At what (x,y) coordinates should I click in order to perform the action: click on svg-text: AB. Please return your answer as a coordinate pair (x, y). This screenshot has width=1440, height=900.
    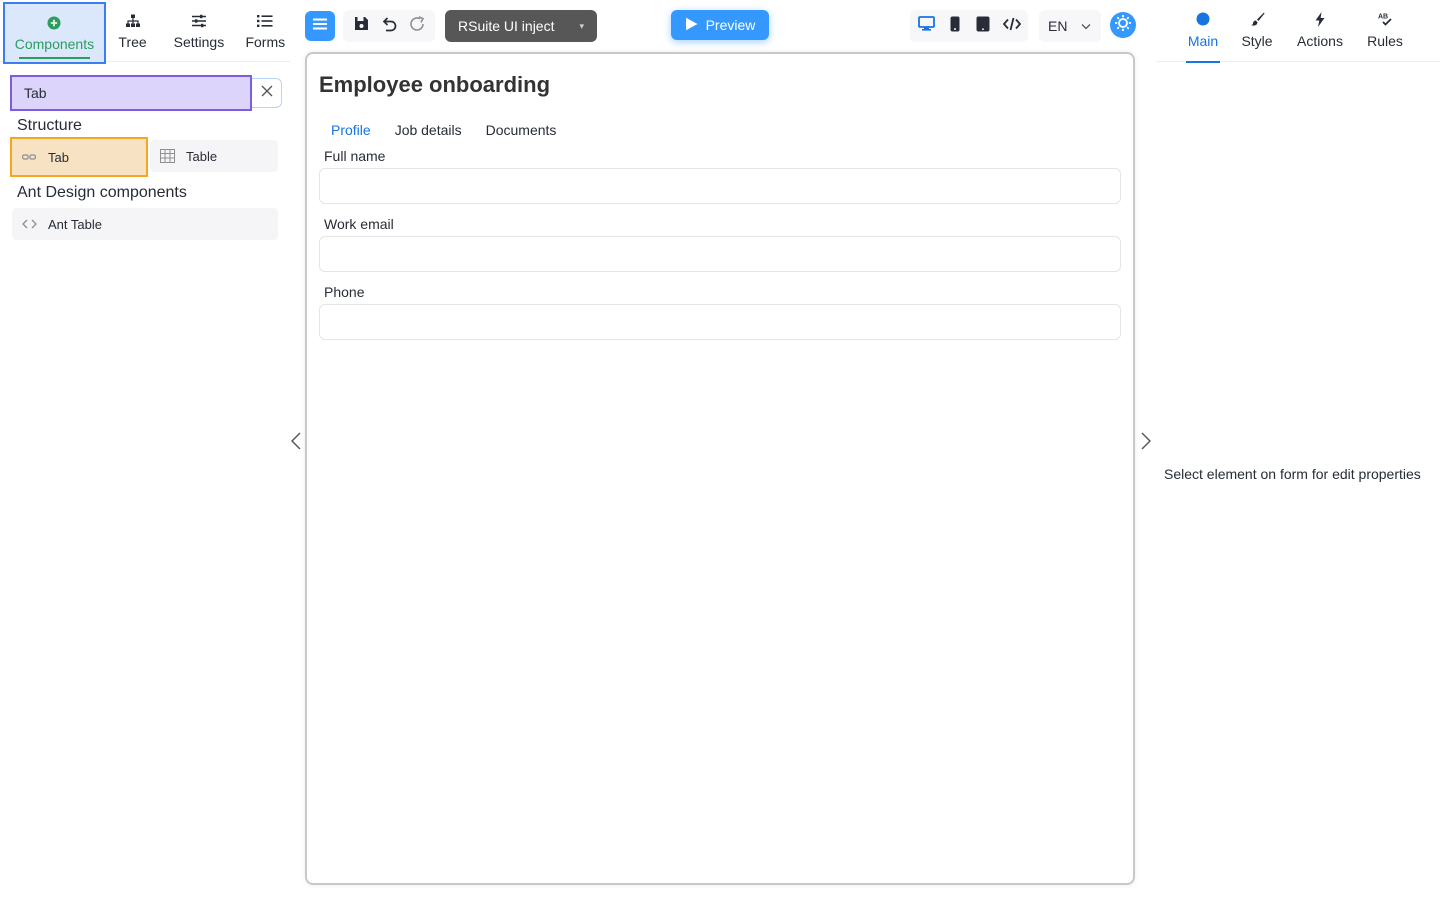
    Looking at the image, I should click on (1383, 16).